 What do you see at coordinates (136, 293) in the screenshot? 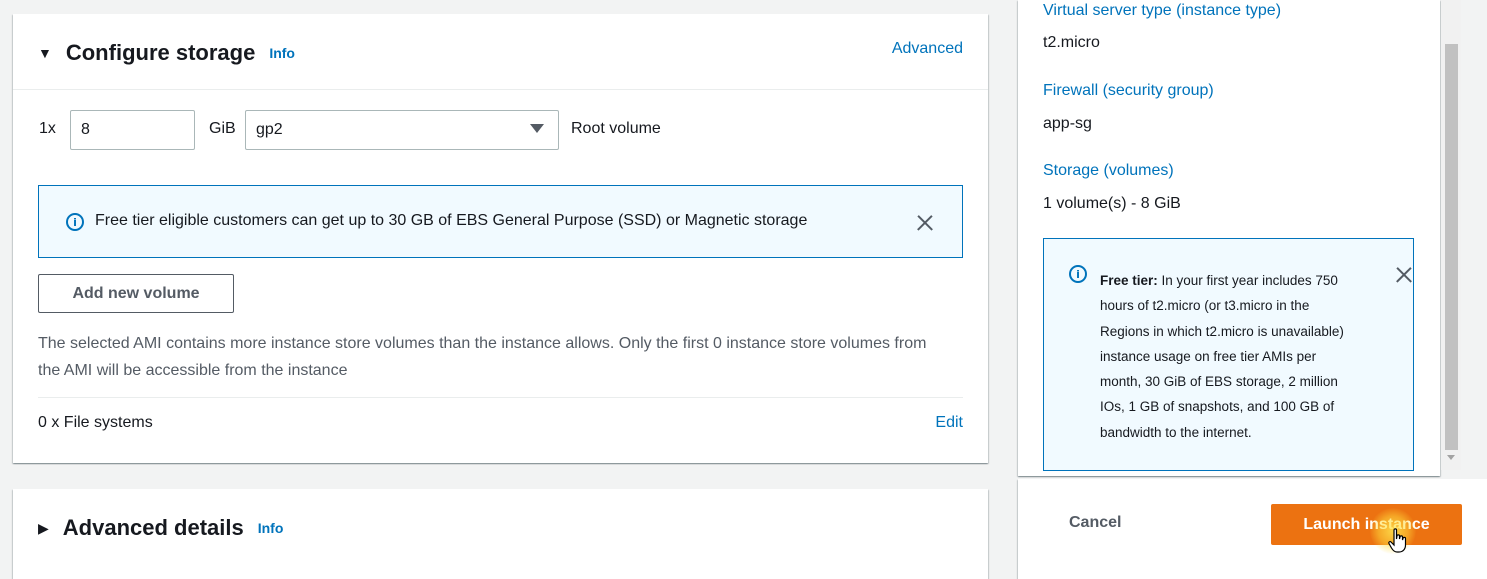
I see `add-new-volume-button: Add new volume` at bounding box center [136, 293].